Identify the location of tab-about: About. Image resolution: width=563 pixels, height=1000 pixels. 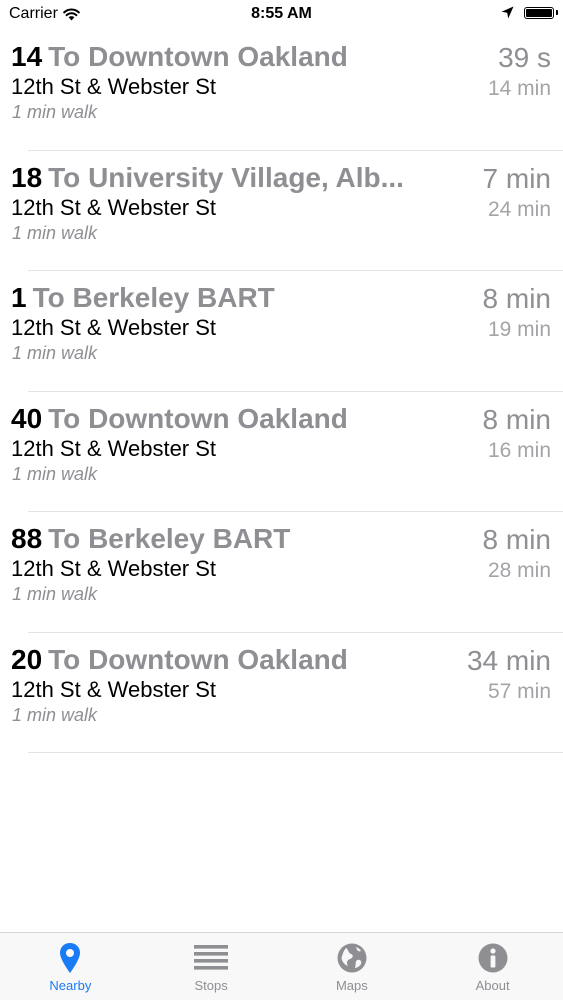
(492, 966).